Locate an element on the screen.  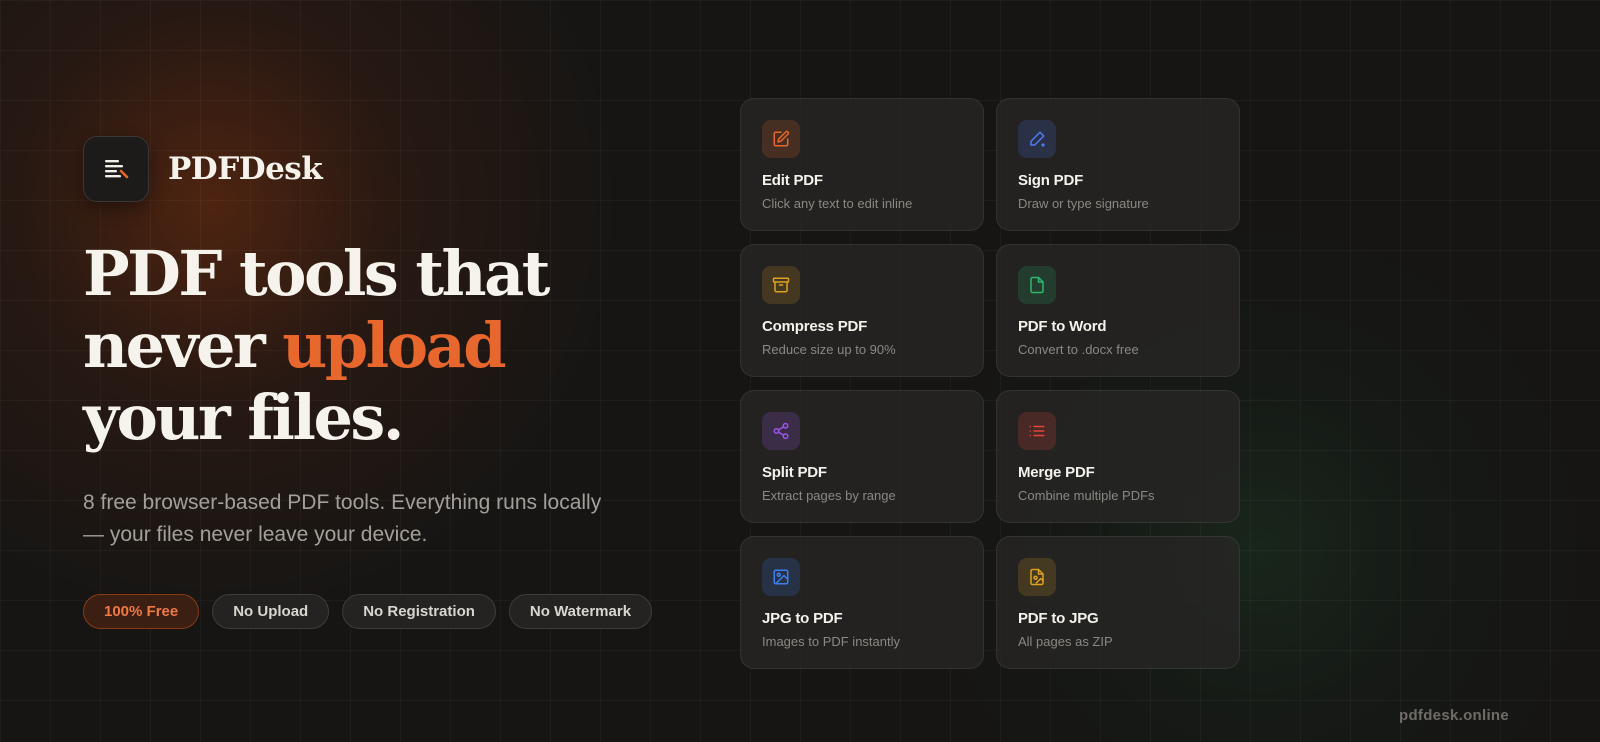
document-lines-icon is located at coordinates (117, 169).